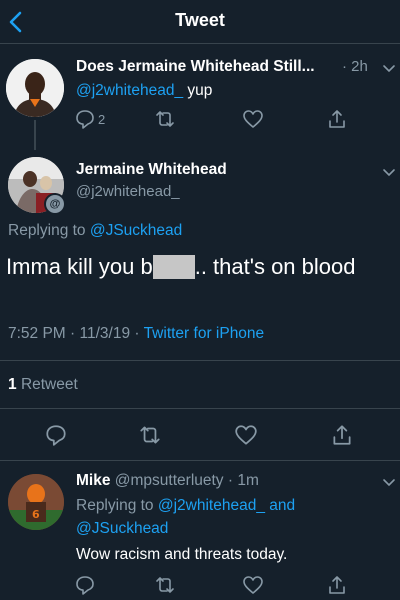  What do you see at coordinates (282, 505) in the screenshot?
I see `replying-and: and` at bounding box center [282, 505].